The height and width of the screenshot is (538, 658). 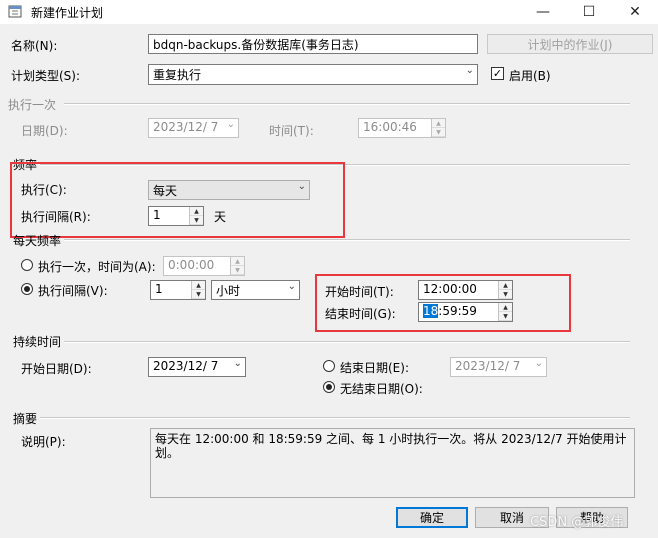 What do you see at coordinates (27, 289) in the screenshot?
I see `every-radio` at bounding box center [27, 289].